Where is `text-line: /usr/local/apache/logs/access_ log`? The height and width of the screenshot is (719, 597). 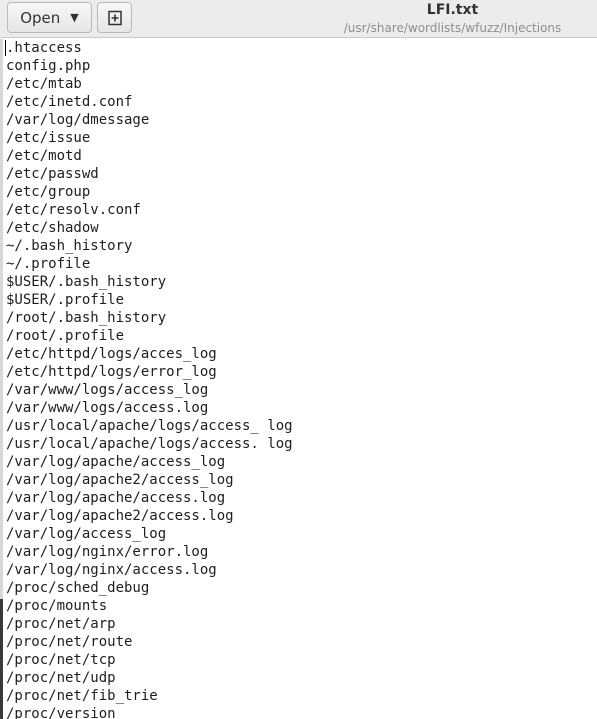 text-line: /usr/local/apache/logs/access_ log is located at coordinates (149, 426).